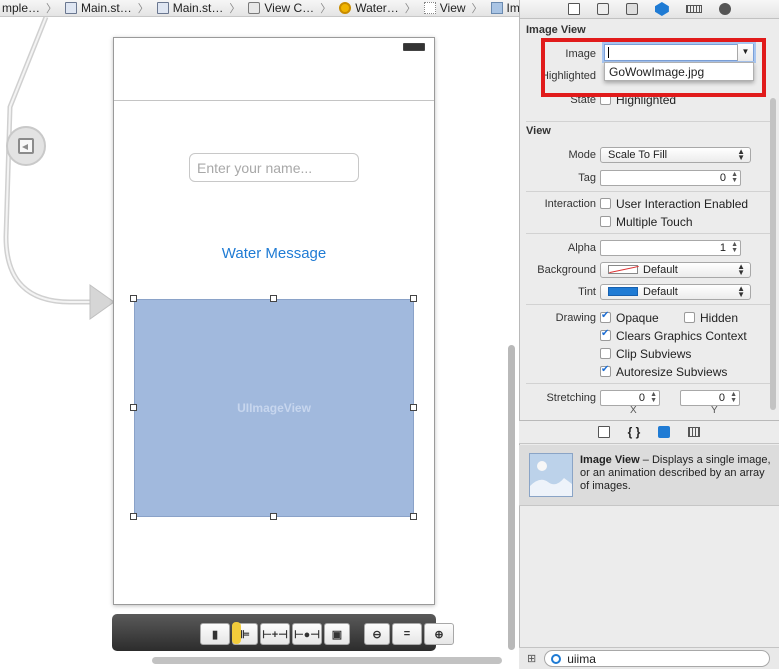 The image size is (779, 669). Describe the element at coordinates (574, 9) in the screenshot. I see `file-inspector-icon` at that location.